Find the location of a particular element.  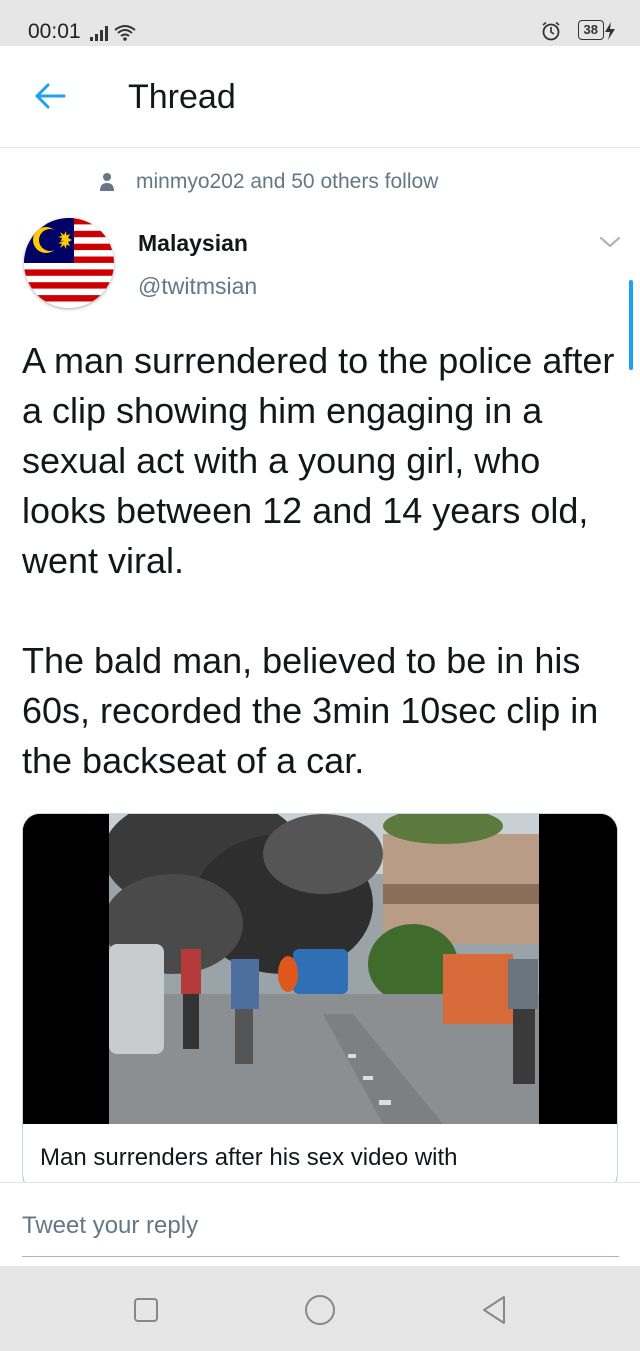

system-nav-bar is located at coordinates (320, 1308).